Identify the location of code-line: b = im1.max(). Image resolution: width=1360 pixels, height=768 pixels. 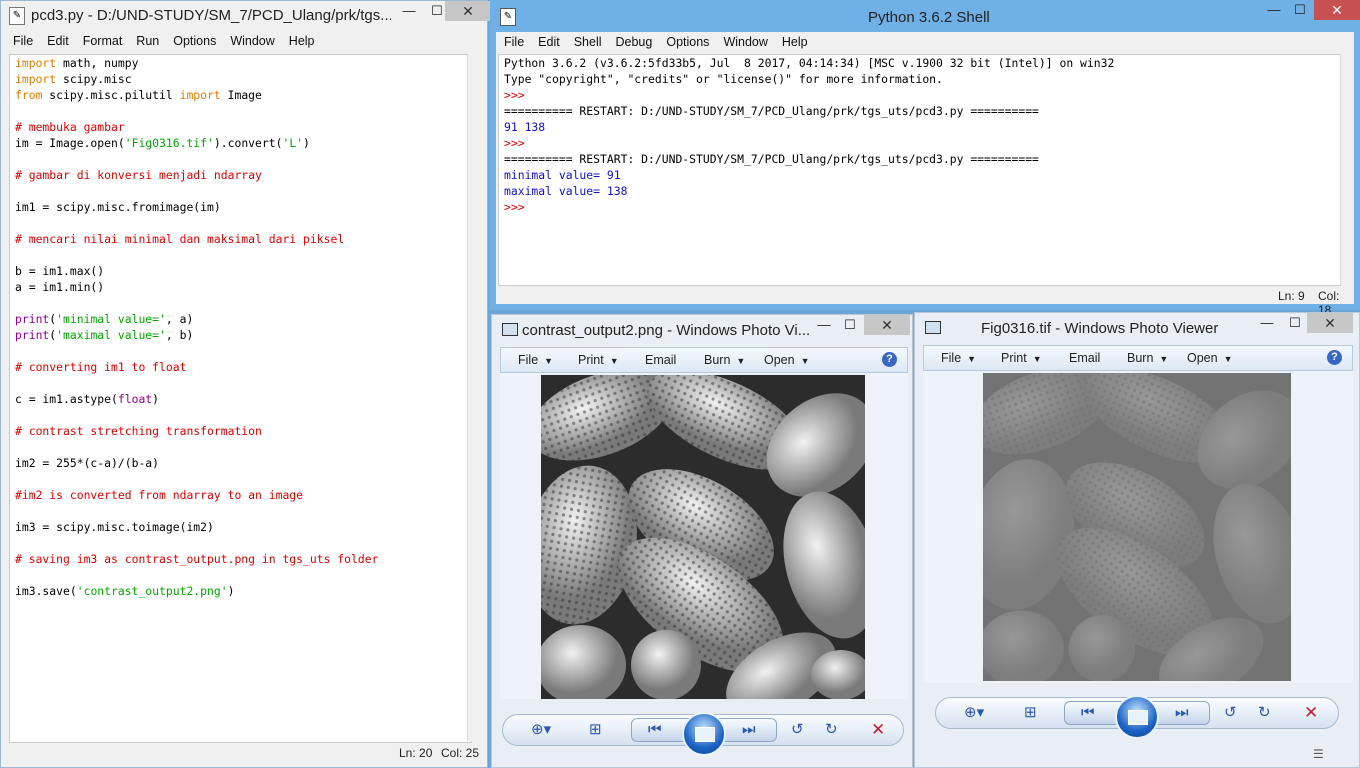
(243, 271).